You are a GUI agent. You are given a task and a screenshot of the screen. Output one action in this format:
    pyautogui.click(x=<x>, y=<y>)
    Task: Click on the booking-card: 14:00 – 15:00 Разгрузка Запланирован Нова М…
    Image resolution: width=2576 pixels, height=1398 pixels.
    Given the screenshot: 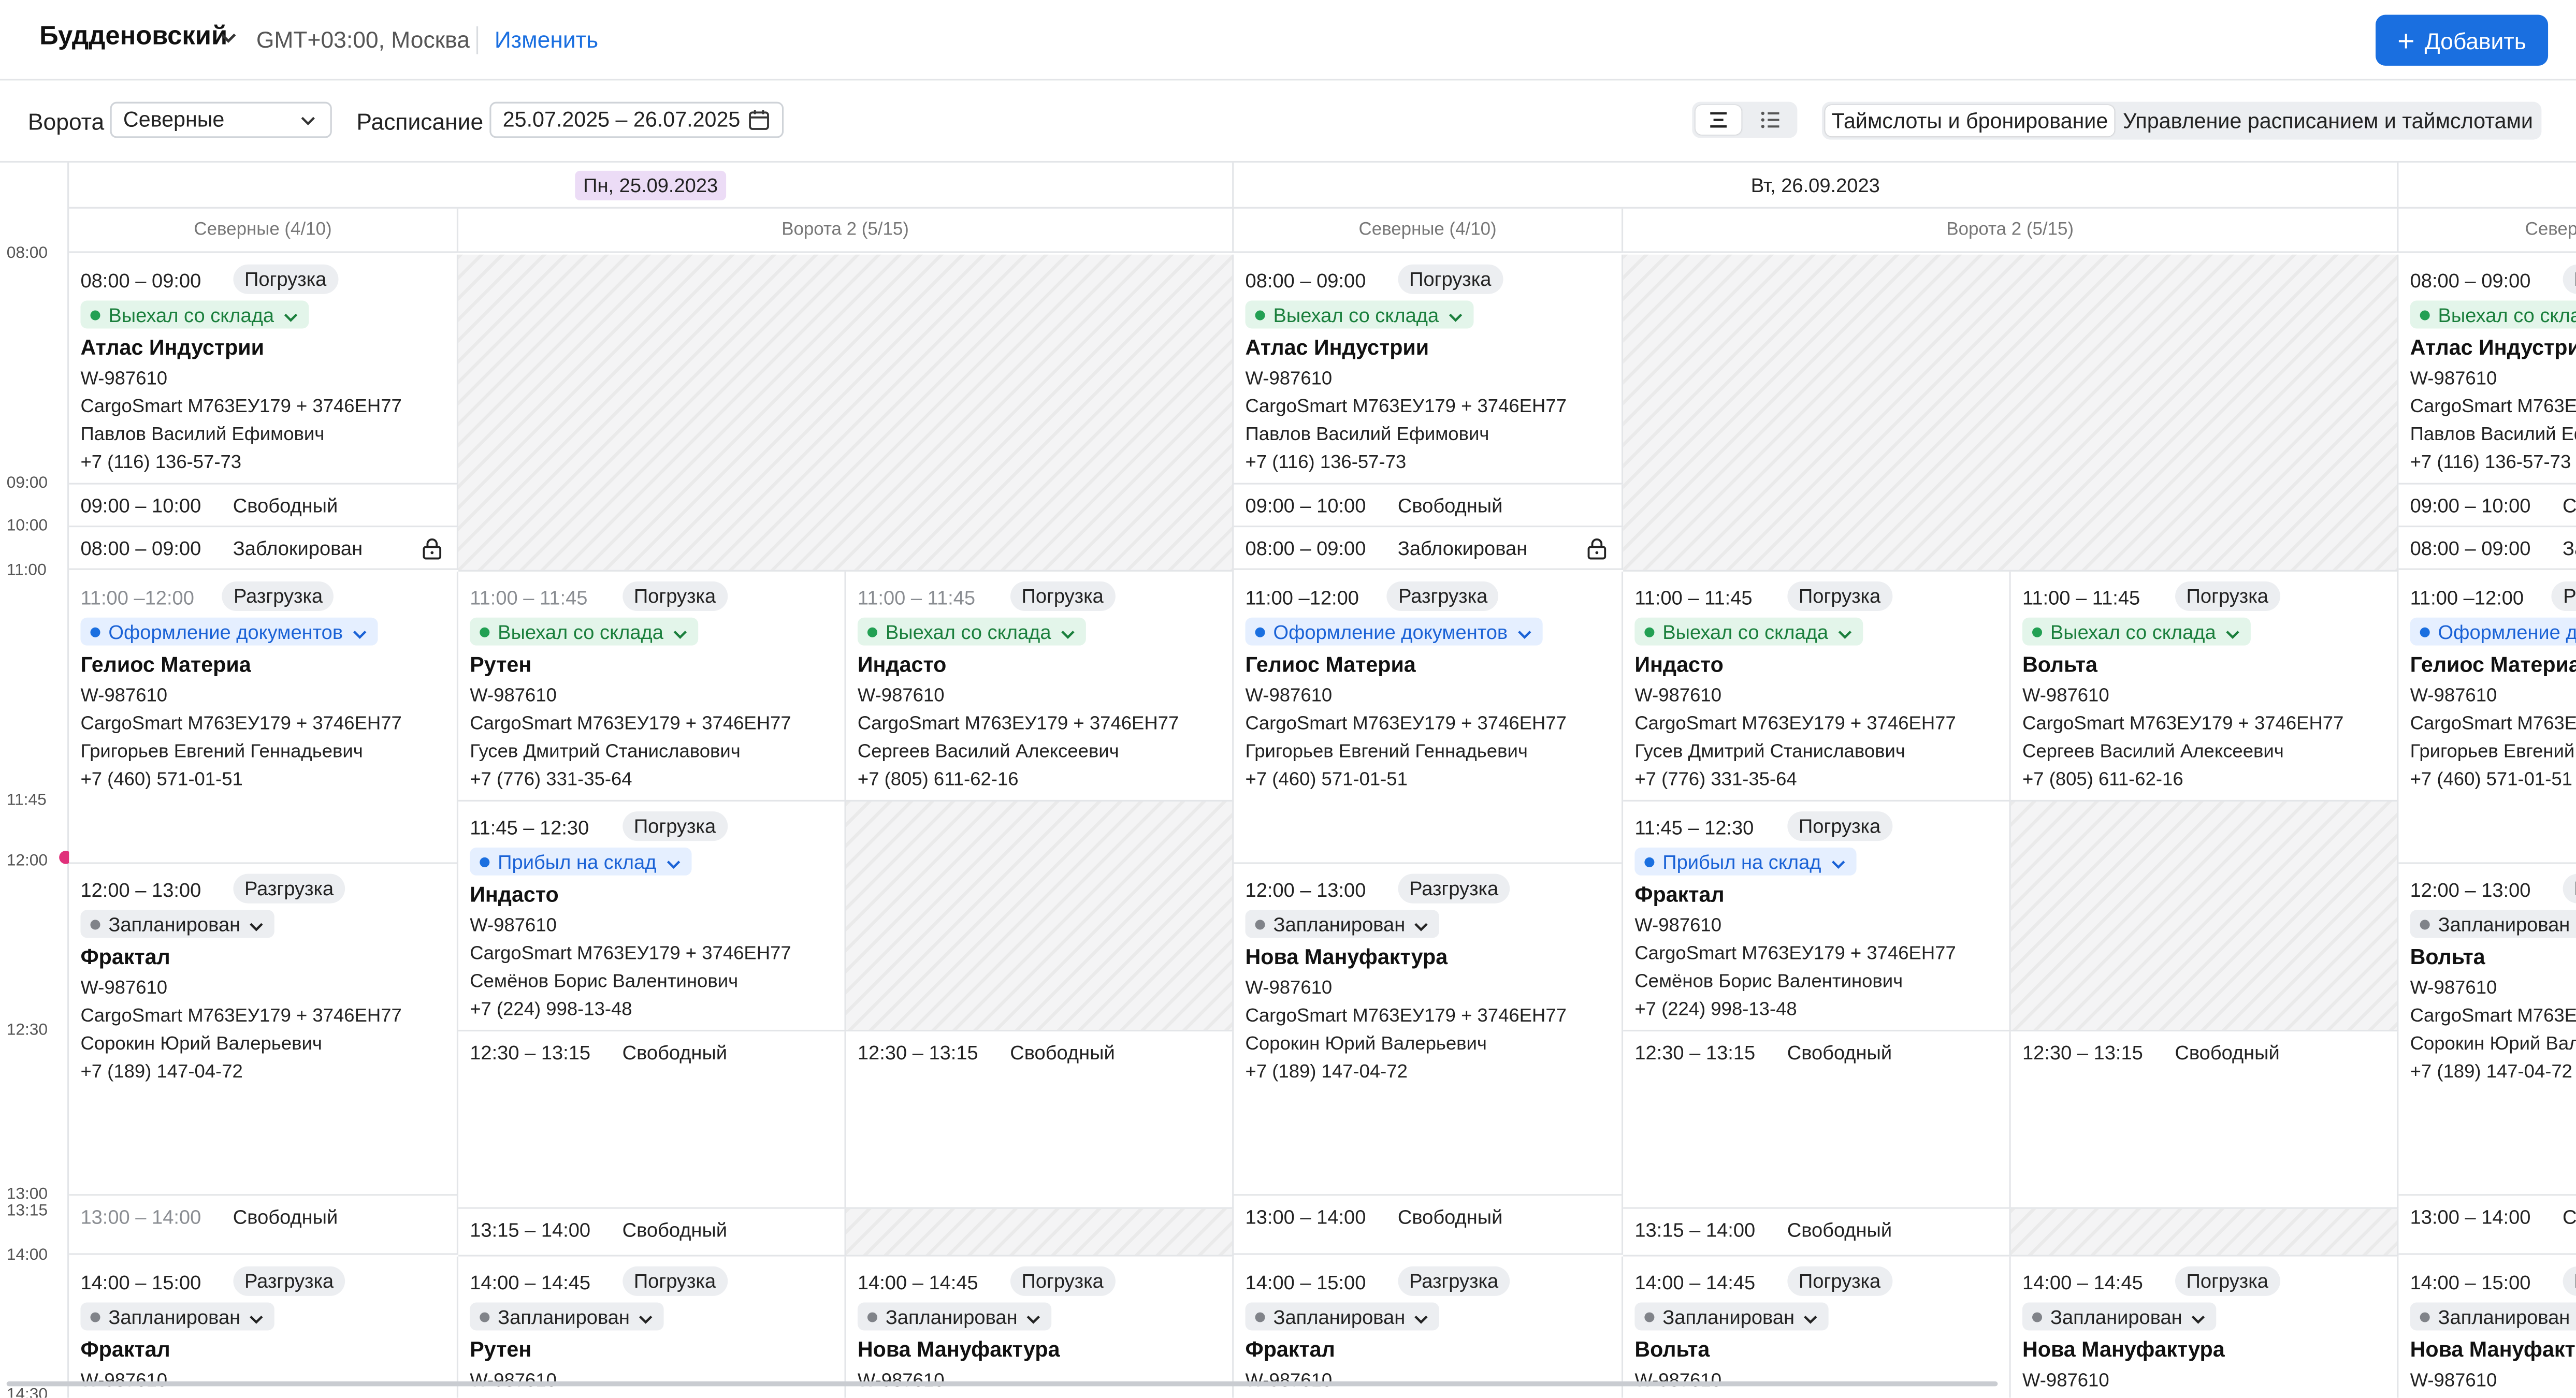 What is the action you would take?
    pyautogui.click(x=2487, y=1327)
    